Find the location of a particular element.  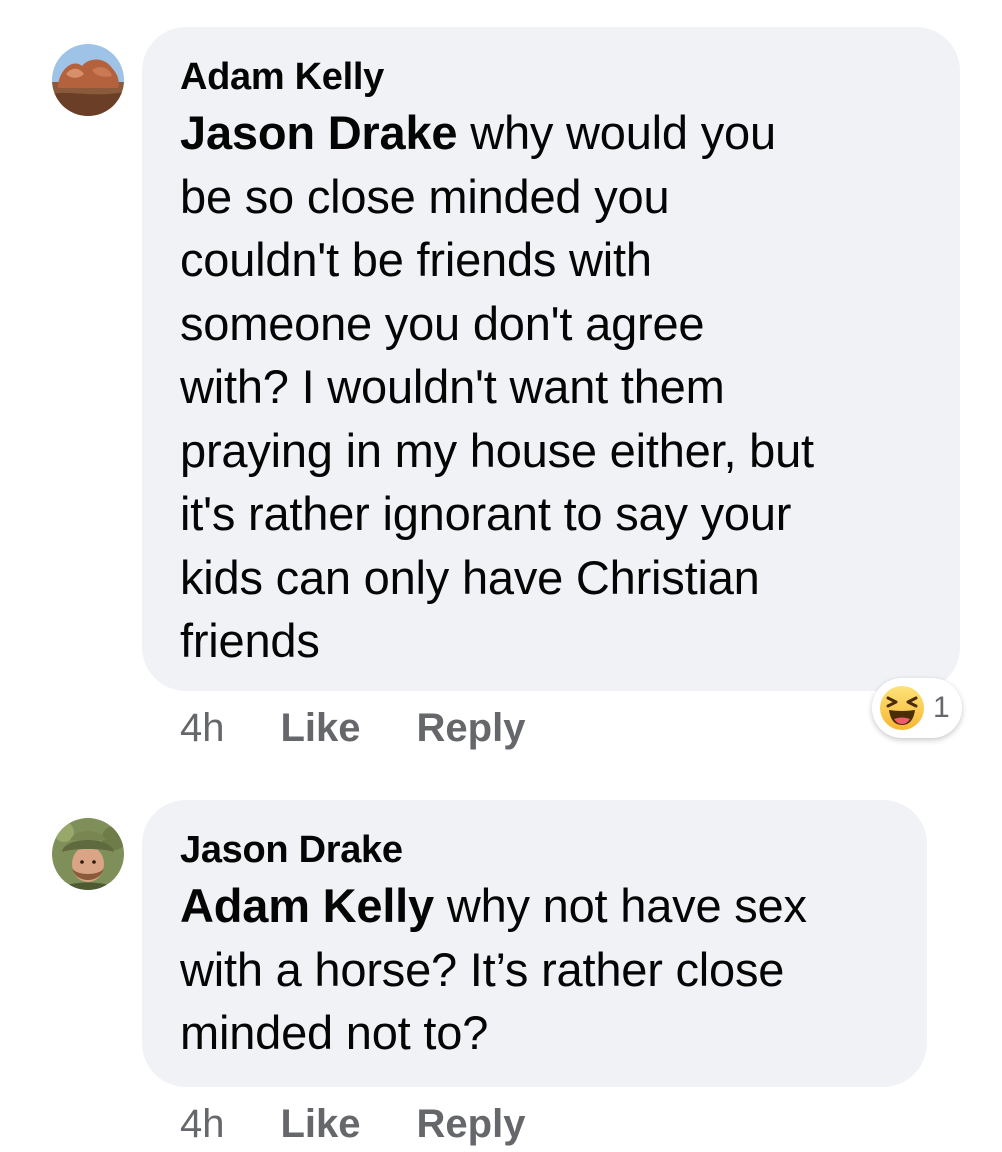

mention-tag: Adam Kelly is located at coordinates (307, 905).